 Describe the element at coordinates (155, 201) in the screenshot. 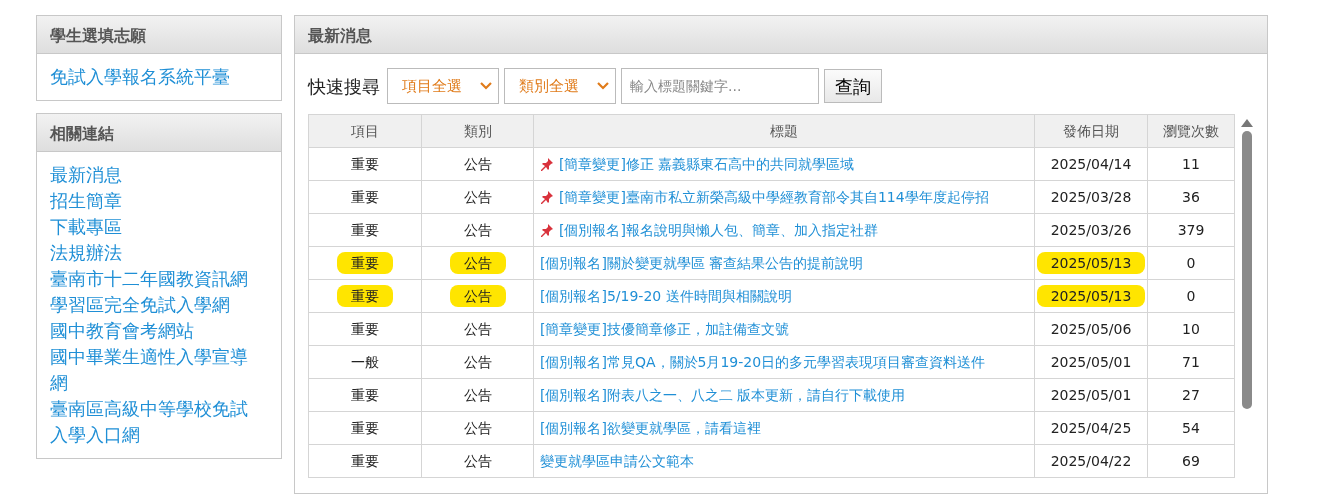

I see `sidebar-link: 招生簡章` at that location.